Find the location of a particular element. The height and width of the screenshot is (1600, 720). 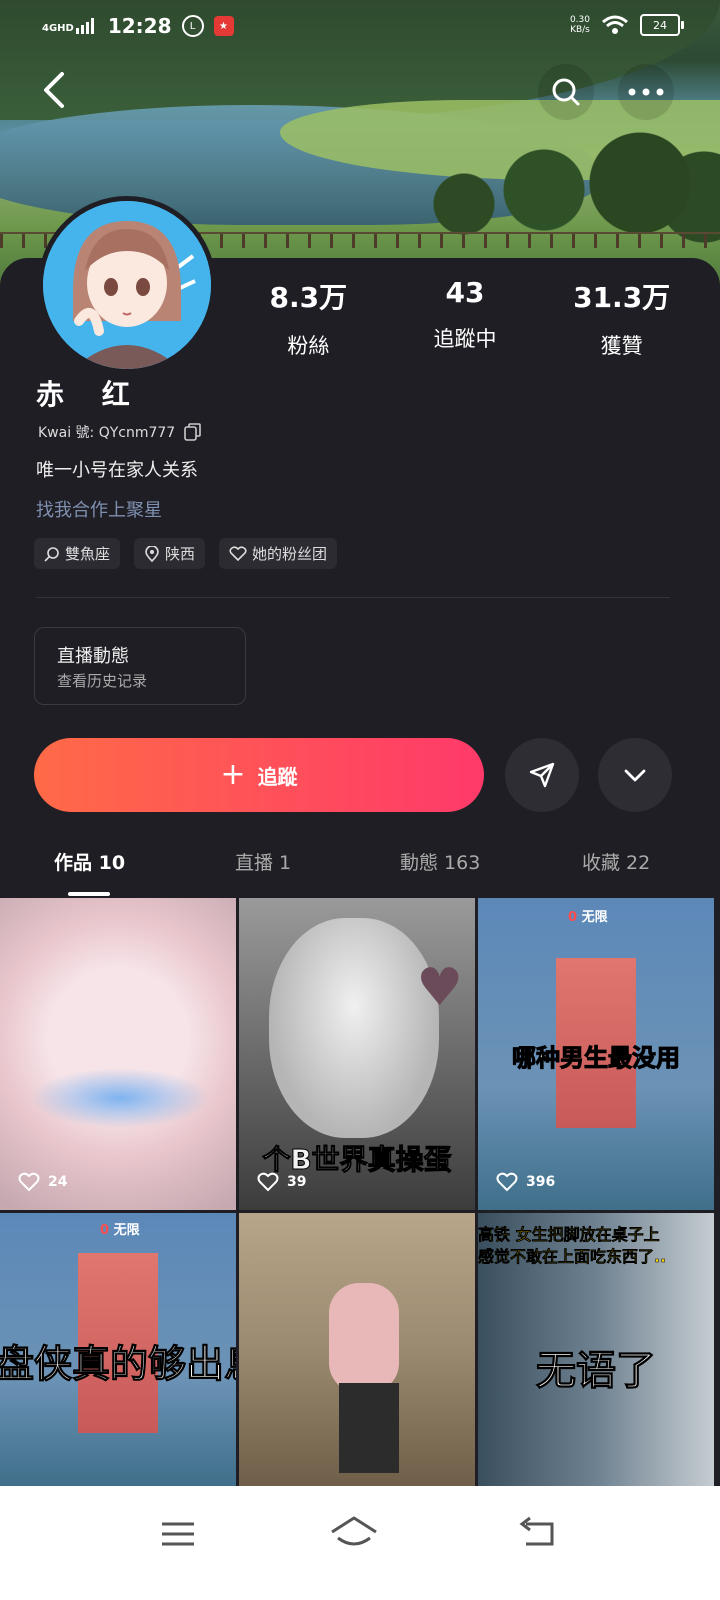

post-caption: 无语了 is located at coordinates (596, 1371).